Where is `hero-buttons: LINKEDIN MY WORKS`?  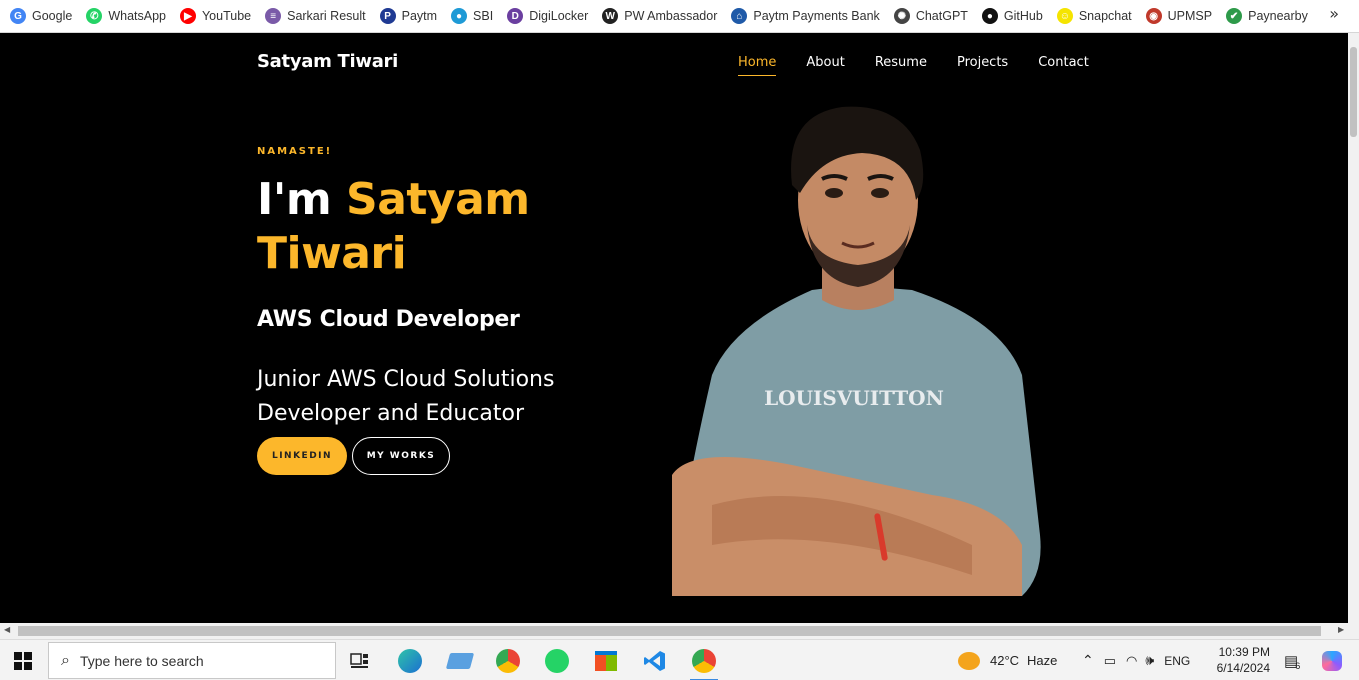 hero-buttons: LINKEDIN MY WORKS is located at coordinates (353, 456).